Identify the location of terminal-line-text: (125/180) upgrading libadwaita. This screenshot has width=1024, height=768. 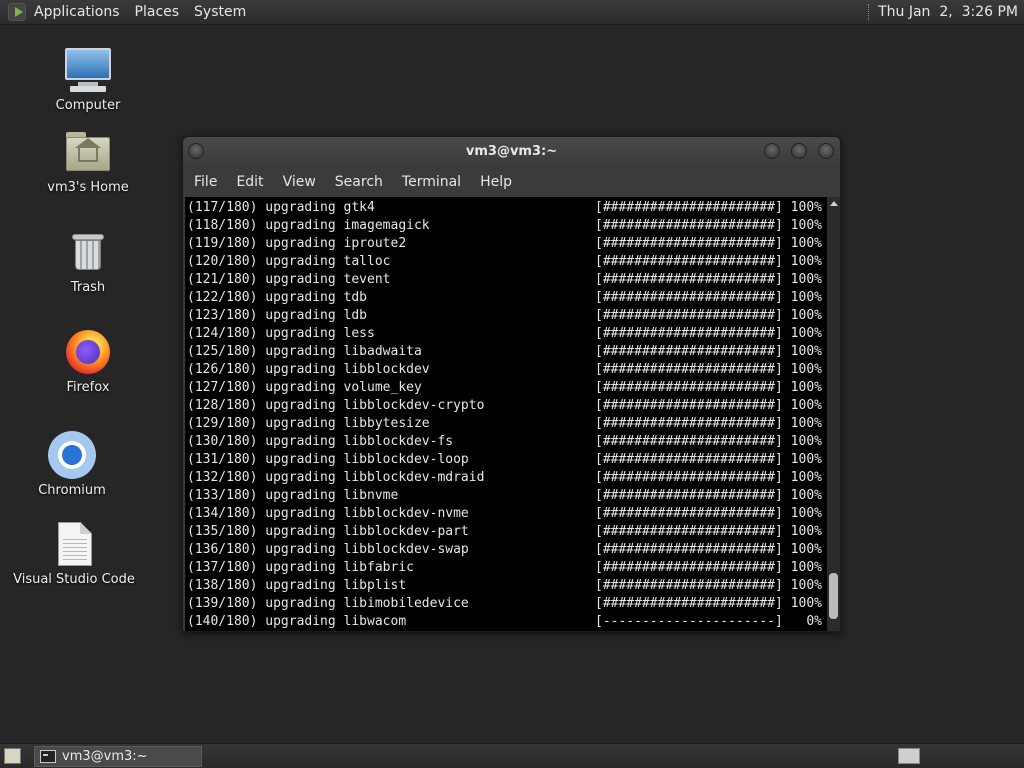
(304, 351).